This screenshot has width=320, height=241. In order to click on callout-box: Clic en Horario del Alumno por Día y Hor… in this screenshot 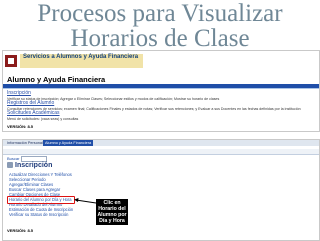, I will do `click(112, 212)`.